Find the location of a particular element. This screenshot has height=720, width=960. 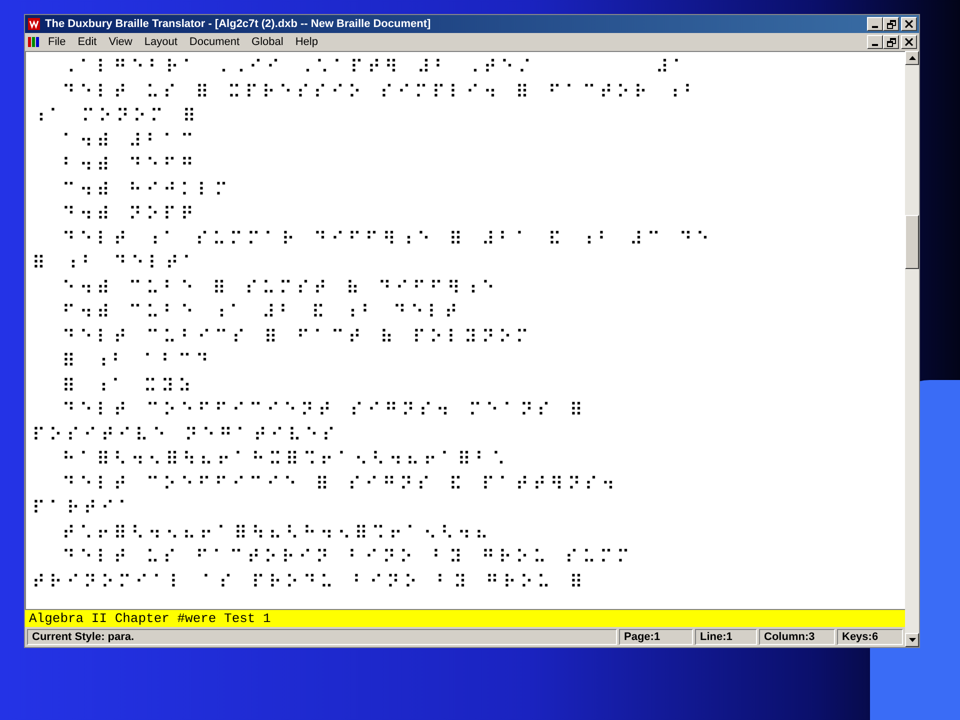

braille-line: ⠋⠲⠾ ⠉⠥⠃⠑ ⠰⠁ ⠼⠃ ⠯ ⠰⠃ ⠙⠑⠇⠞ is located at coordinates (262, 313).